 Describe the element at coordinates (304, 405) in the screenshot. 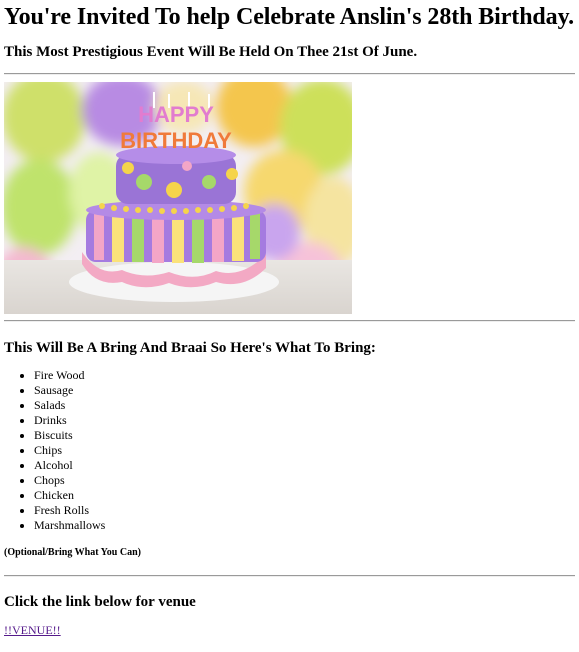

I see `list-item: Salads` at that location.